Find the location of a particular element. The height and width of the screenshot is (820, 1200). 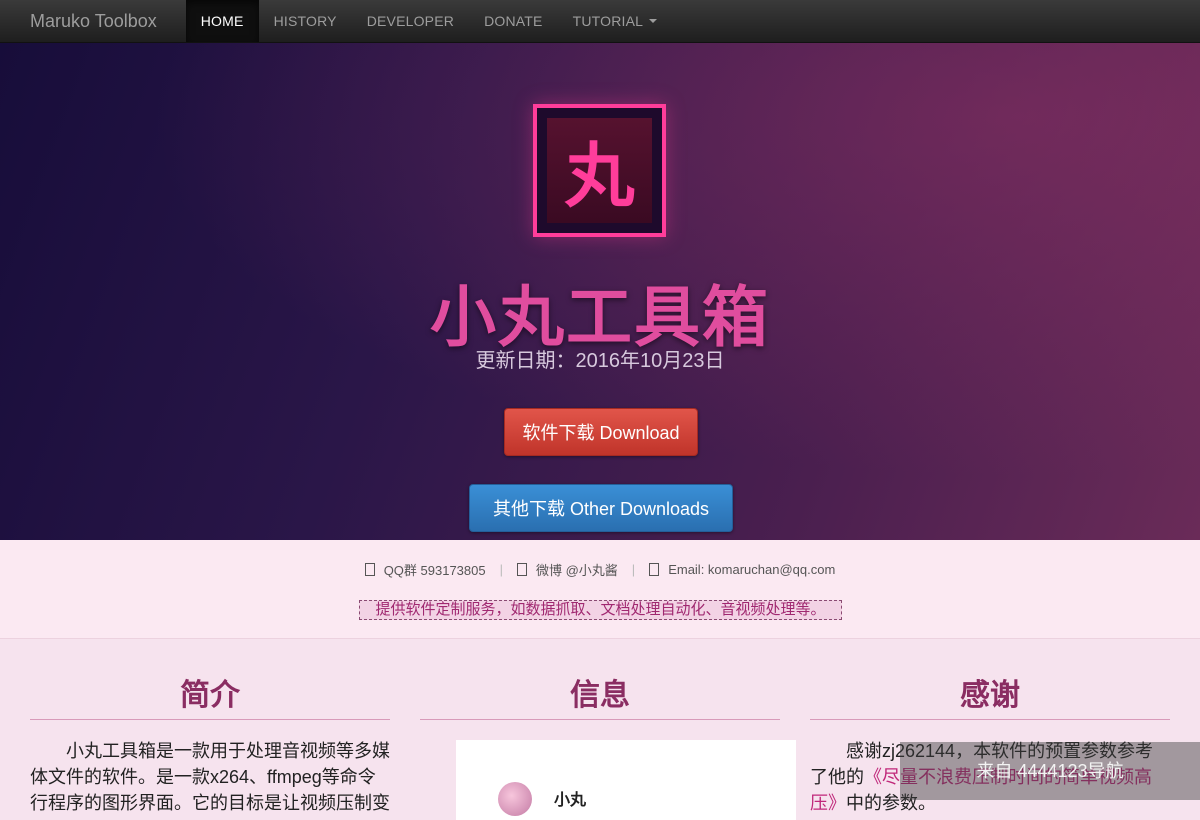

logo-glyph: 丸 is located at coordinates (599, 170).